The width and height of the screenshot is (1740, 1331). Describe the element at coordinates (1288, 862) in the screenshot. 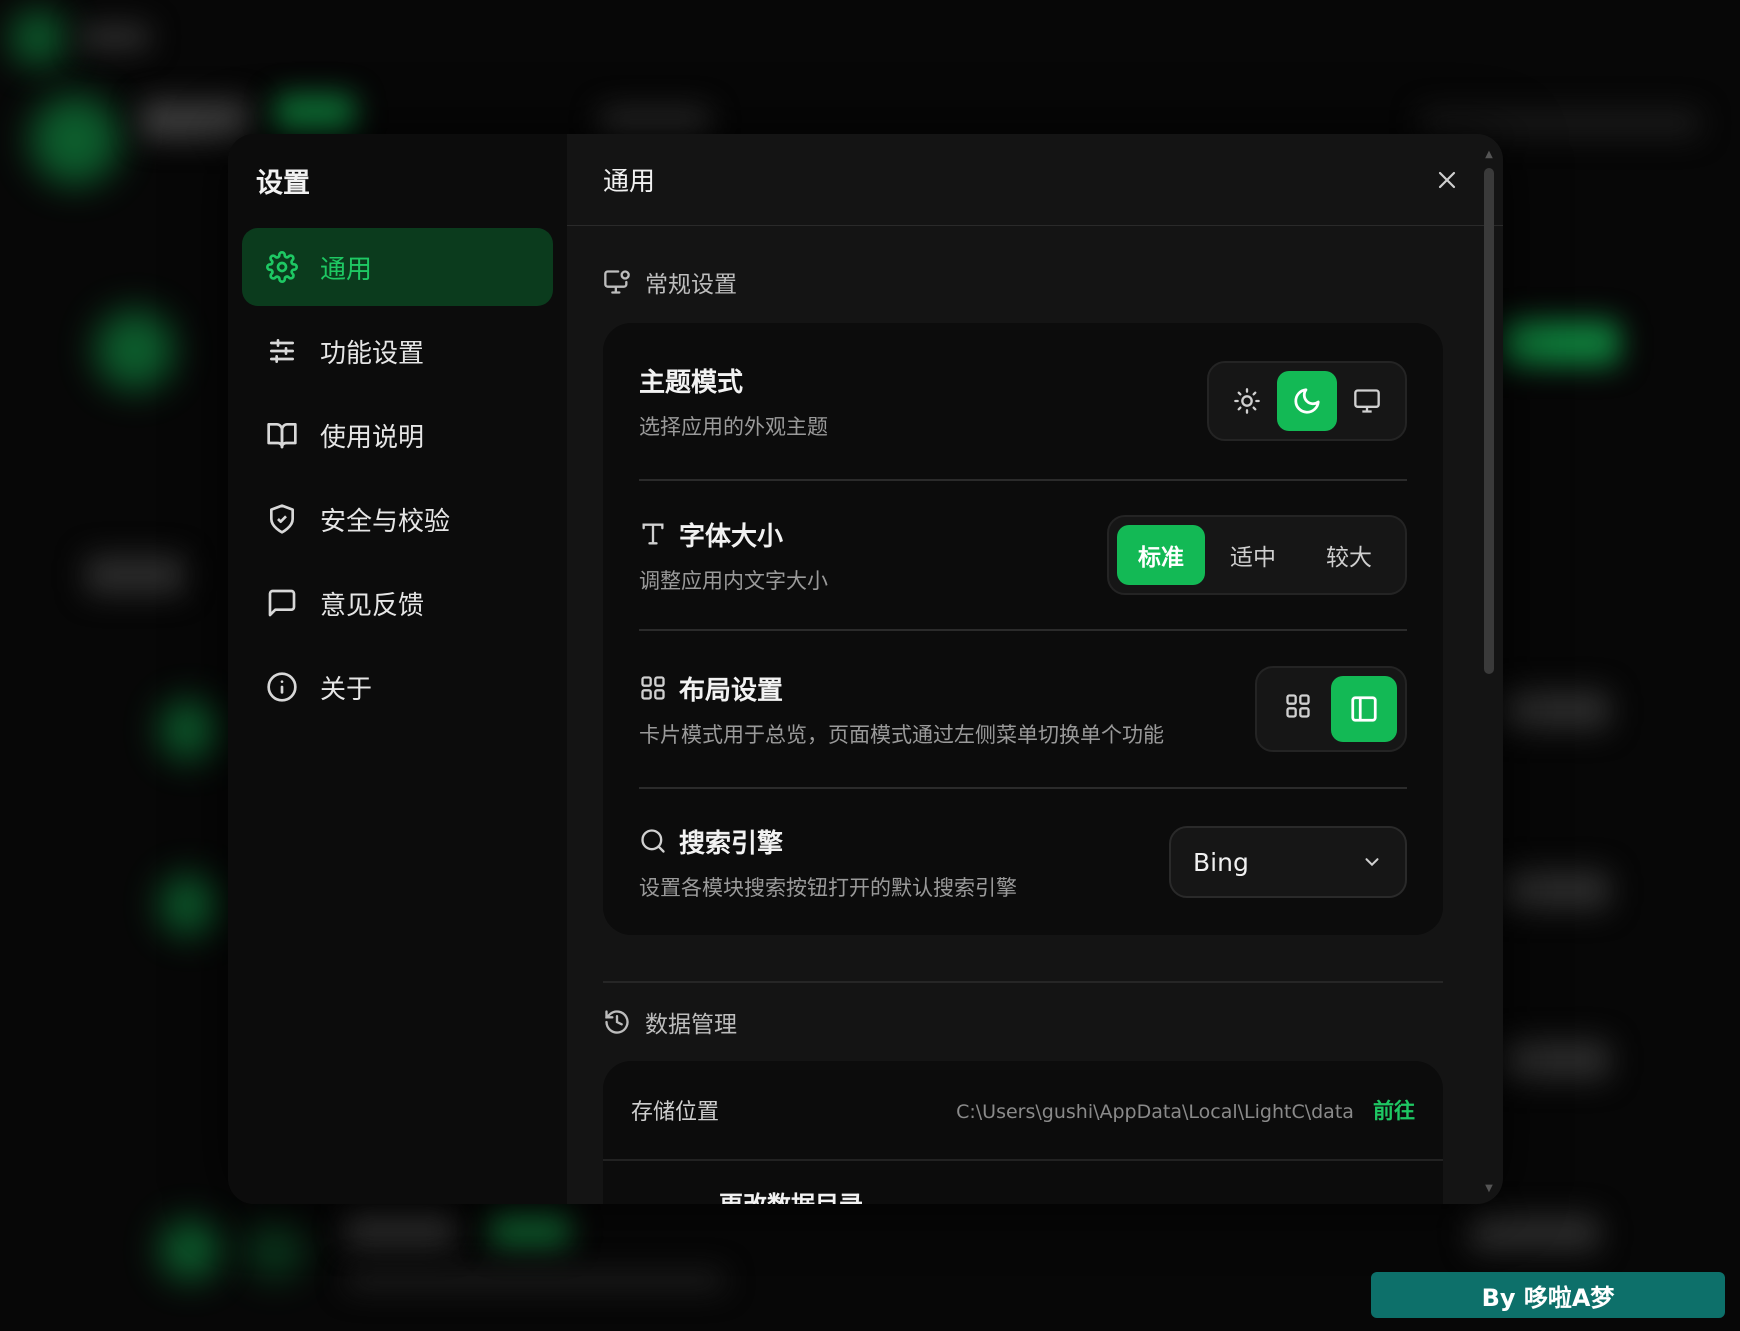

I see `search-engine-select: Bing` at that location.